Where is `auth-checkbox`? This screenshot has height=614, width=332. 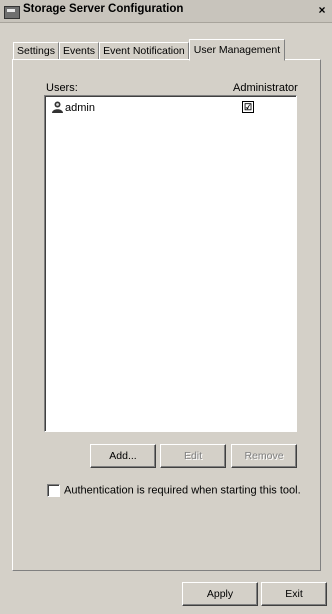 auth-checkbox is located at coordinates (53, 490).